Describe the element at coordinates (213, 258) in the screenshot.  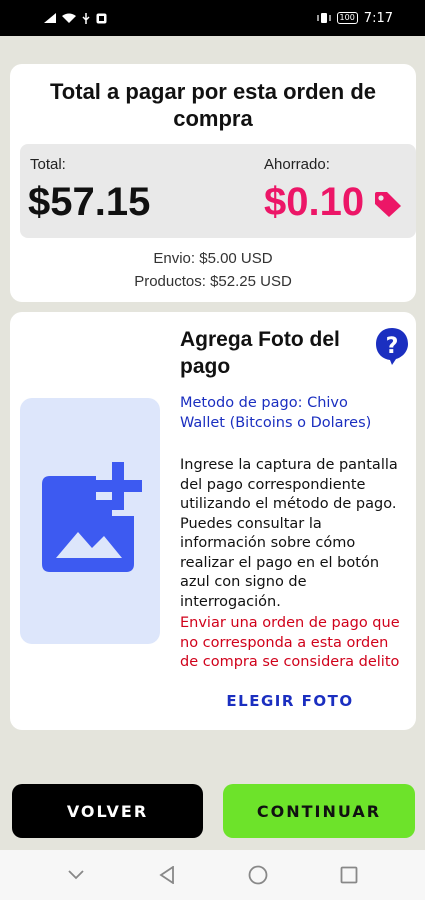
I see `shipping-cost: Envio: $5.00 USD` at that location.